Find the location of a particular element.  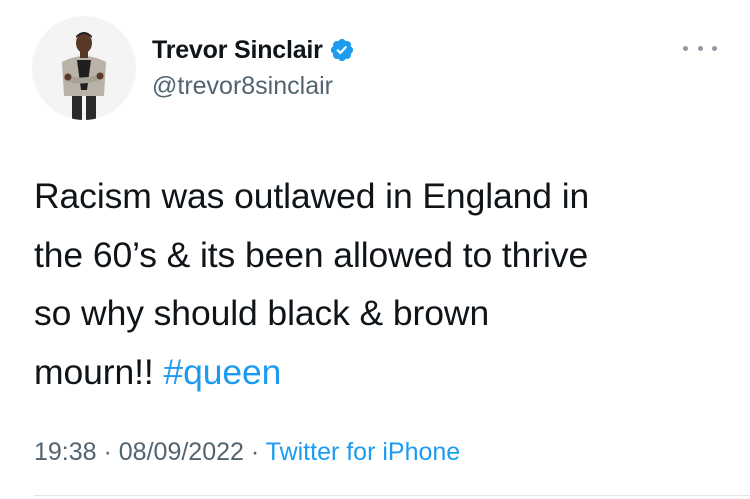

author-name-row: Trevor Sinclair is located at coordinates (253, 50).